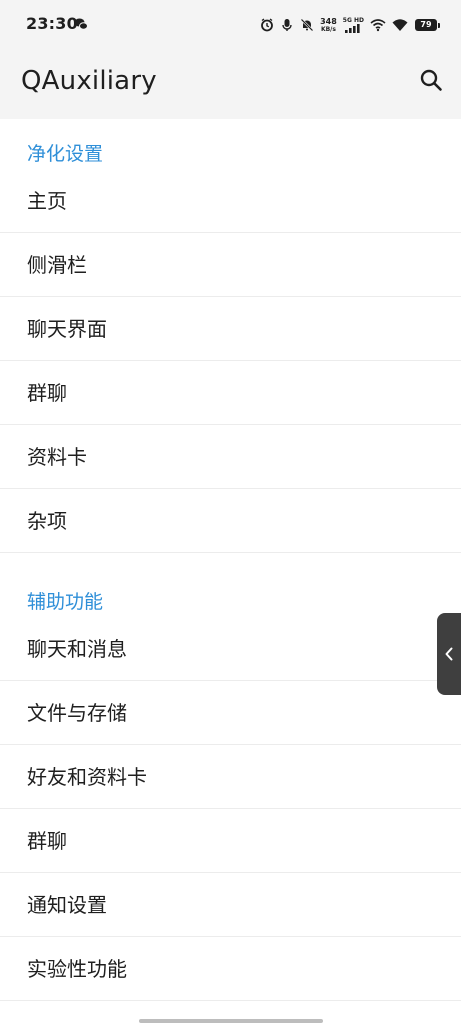 This screenshot has width=461, height=1024. I want to click on search-icon, so click(431, 80).